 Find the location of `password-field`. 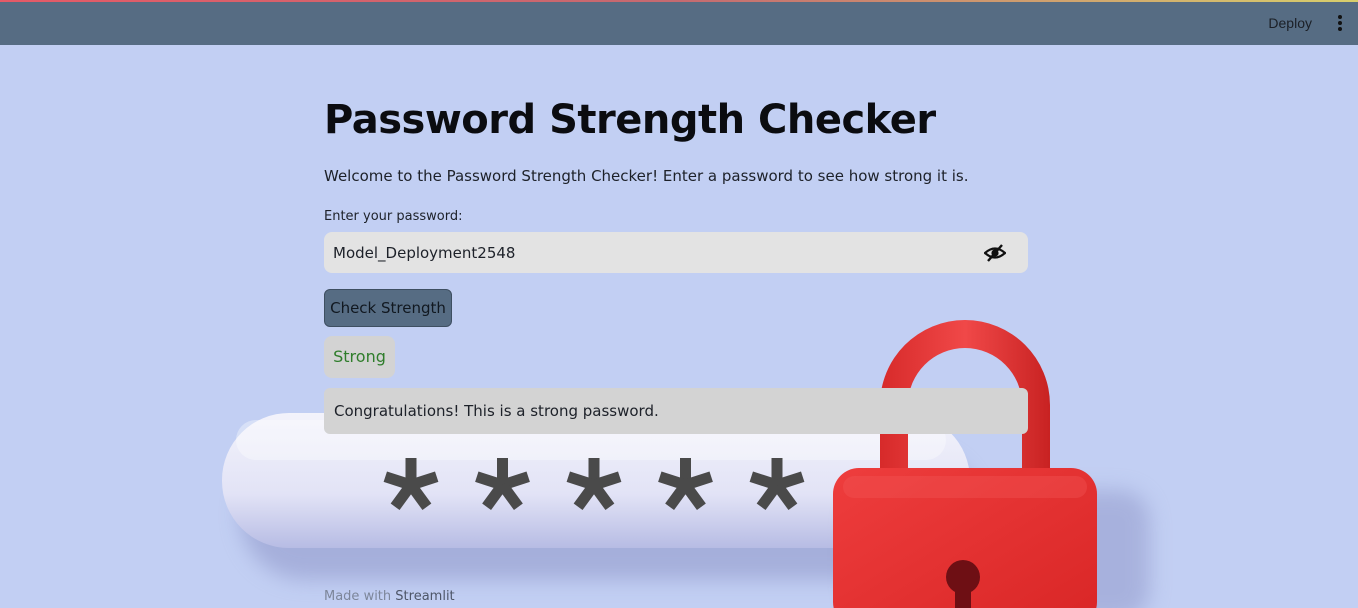

password-field is located at coordinates (676, 252).